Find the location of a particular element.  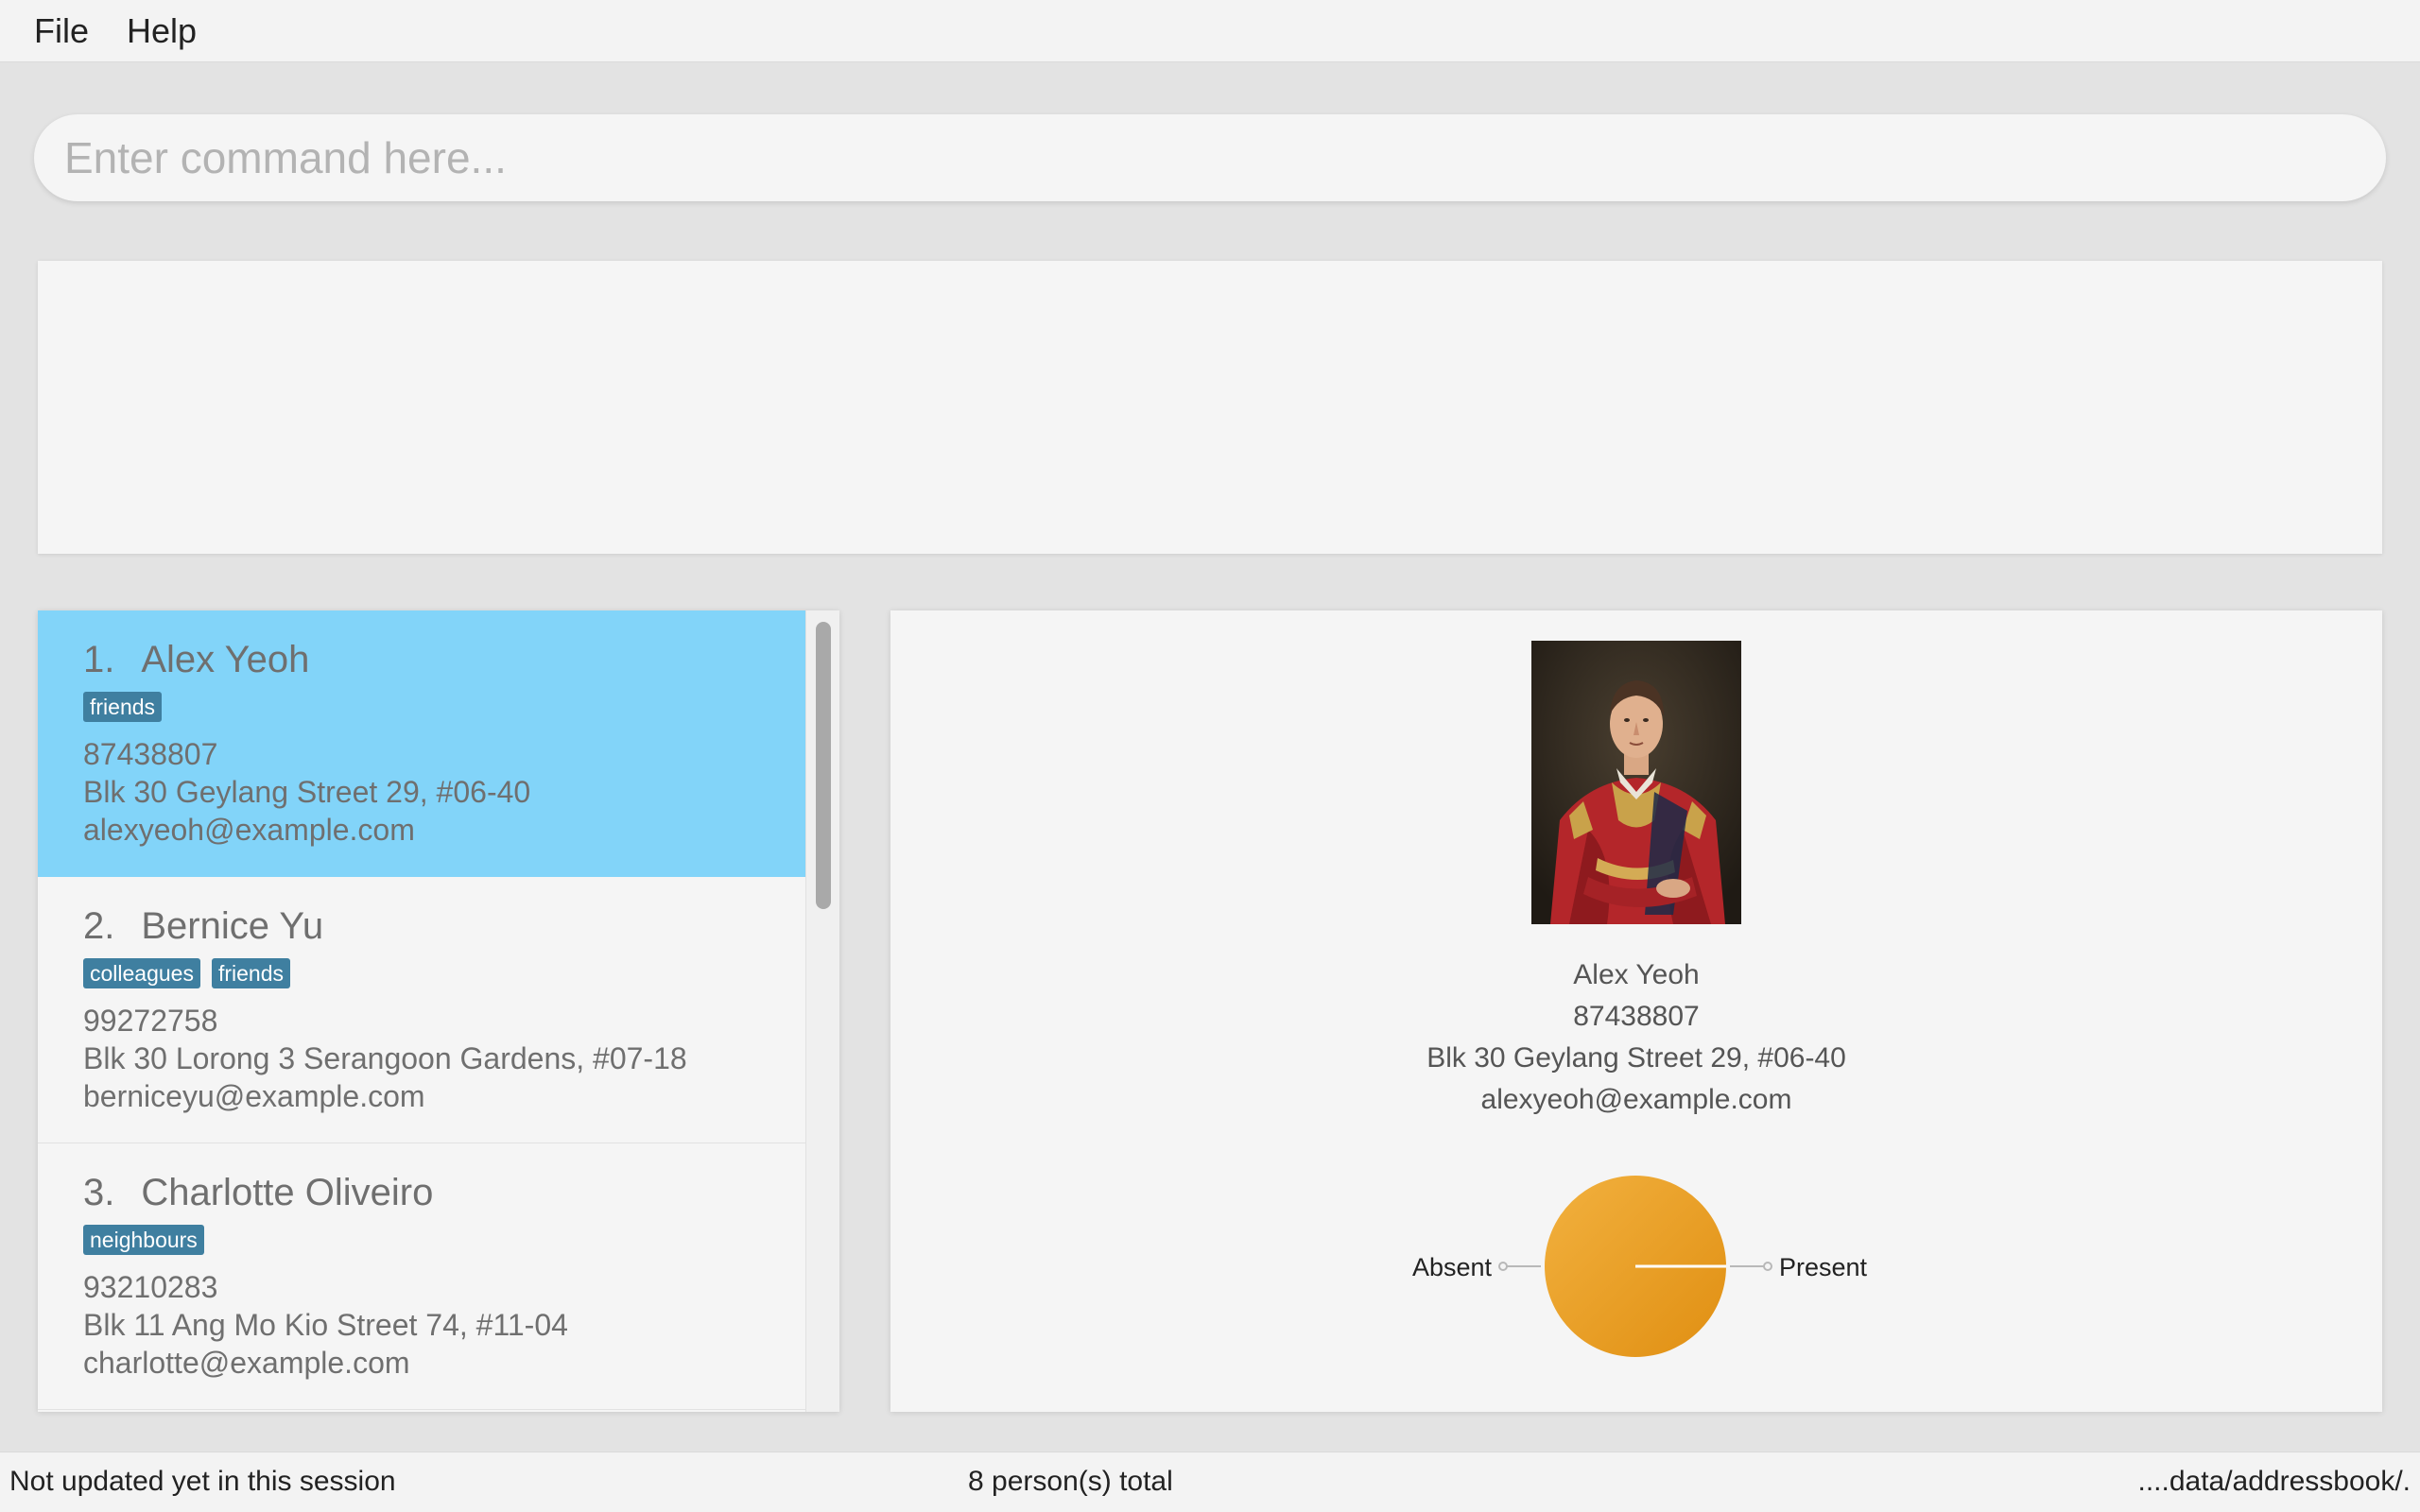

command-box is located at coordinates (1210, 157).